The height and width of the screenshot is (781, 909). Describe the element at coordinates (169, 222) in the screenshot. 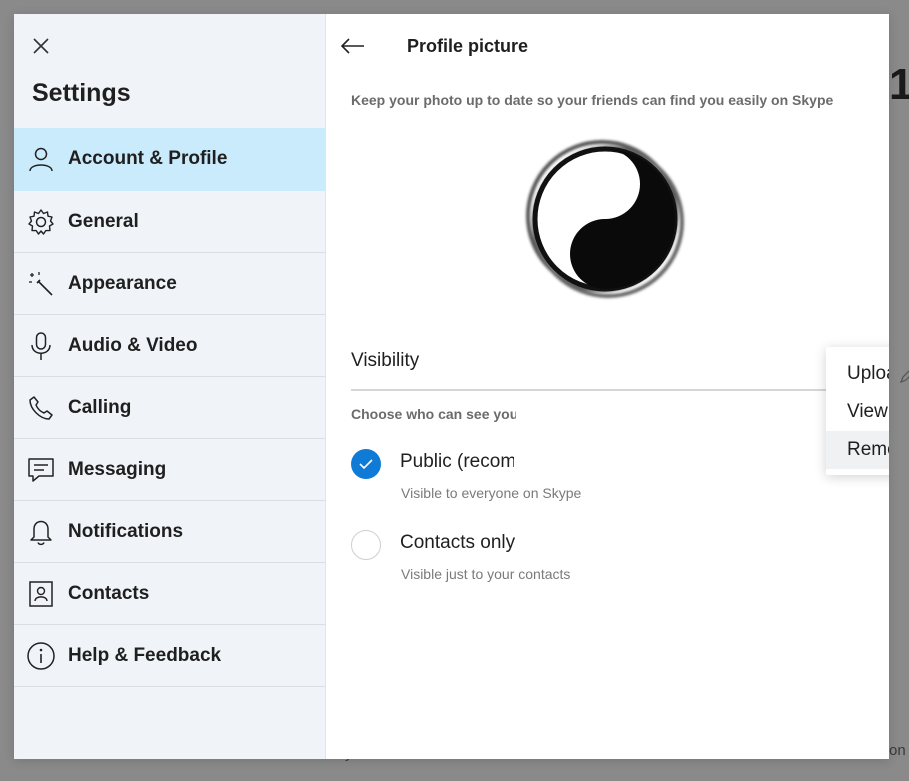

I see `sidebar-item-general: General` at that location.